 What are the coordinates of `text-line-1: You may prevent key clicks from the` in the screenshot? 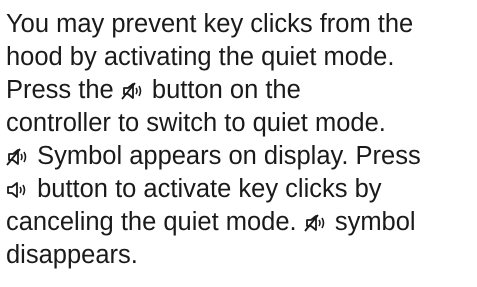 It's located at (210, 24).